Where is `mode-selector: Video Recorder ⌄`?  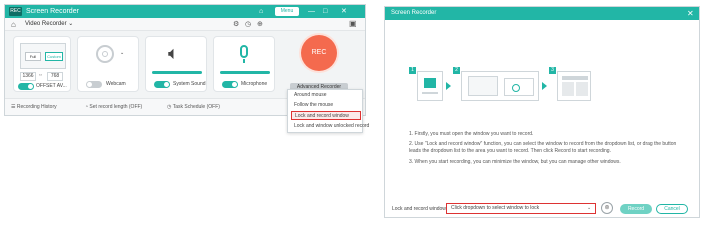 mode-selector: Video Recorder ⌄ is located at coordinates (49, 24).